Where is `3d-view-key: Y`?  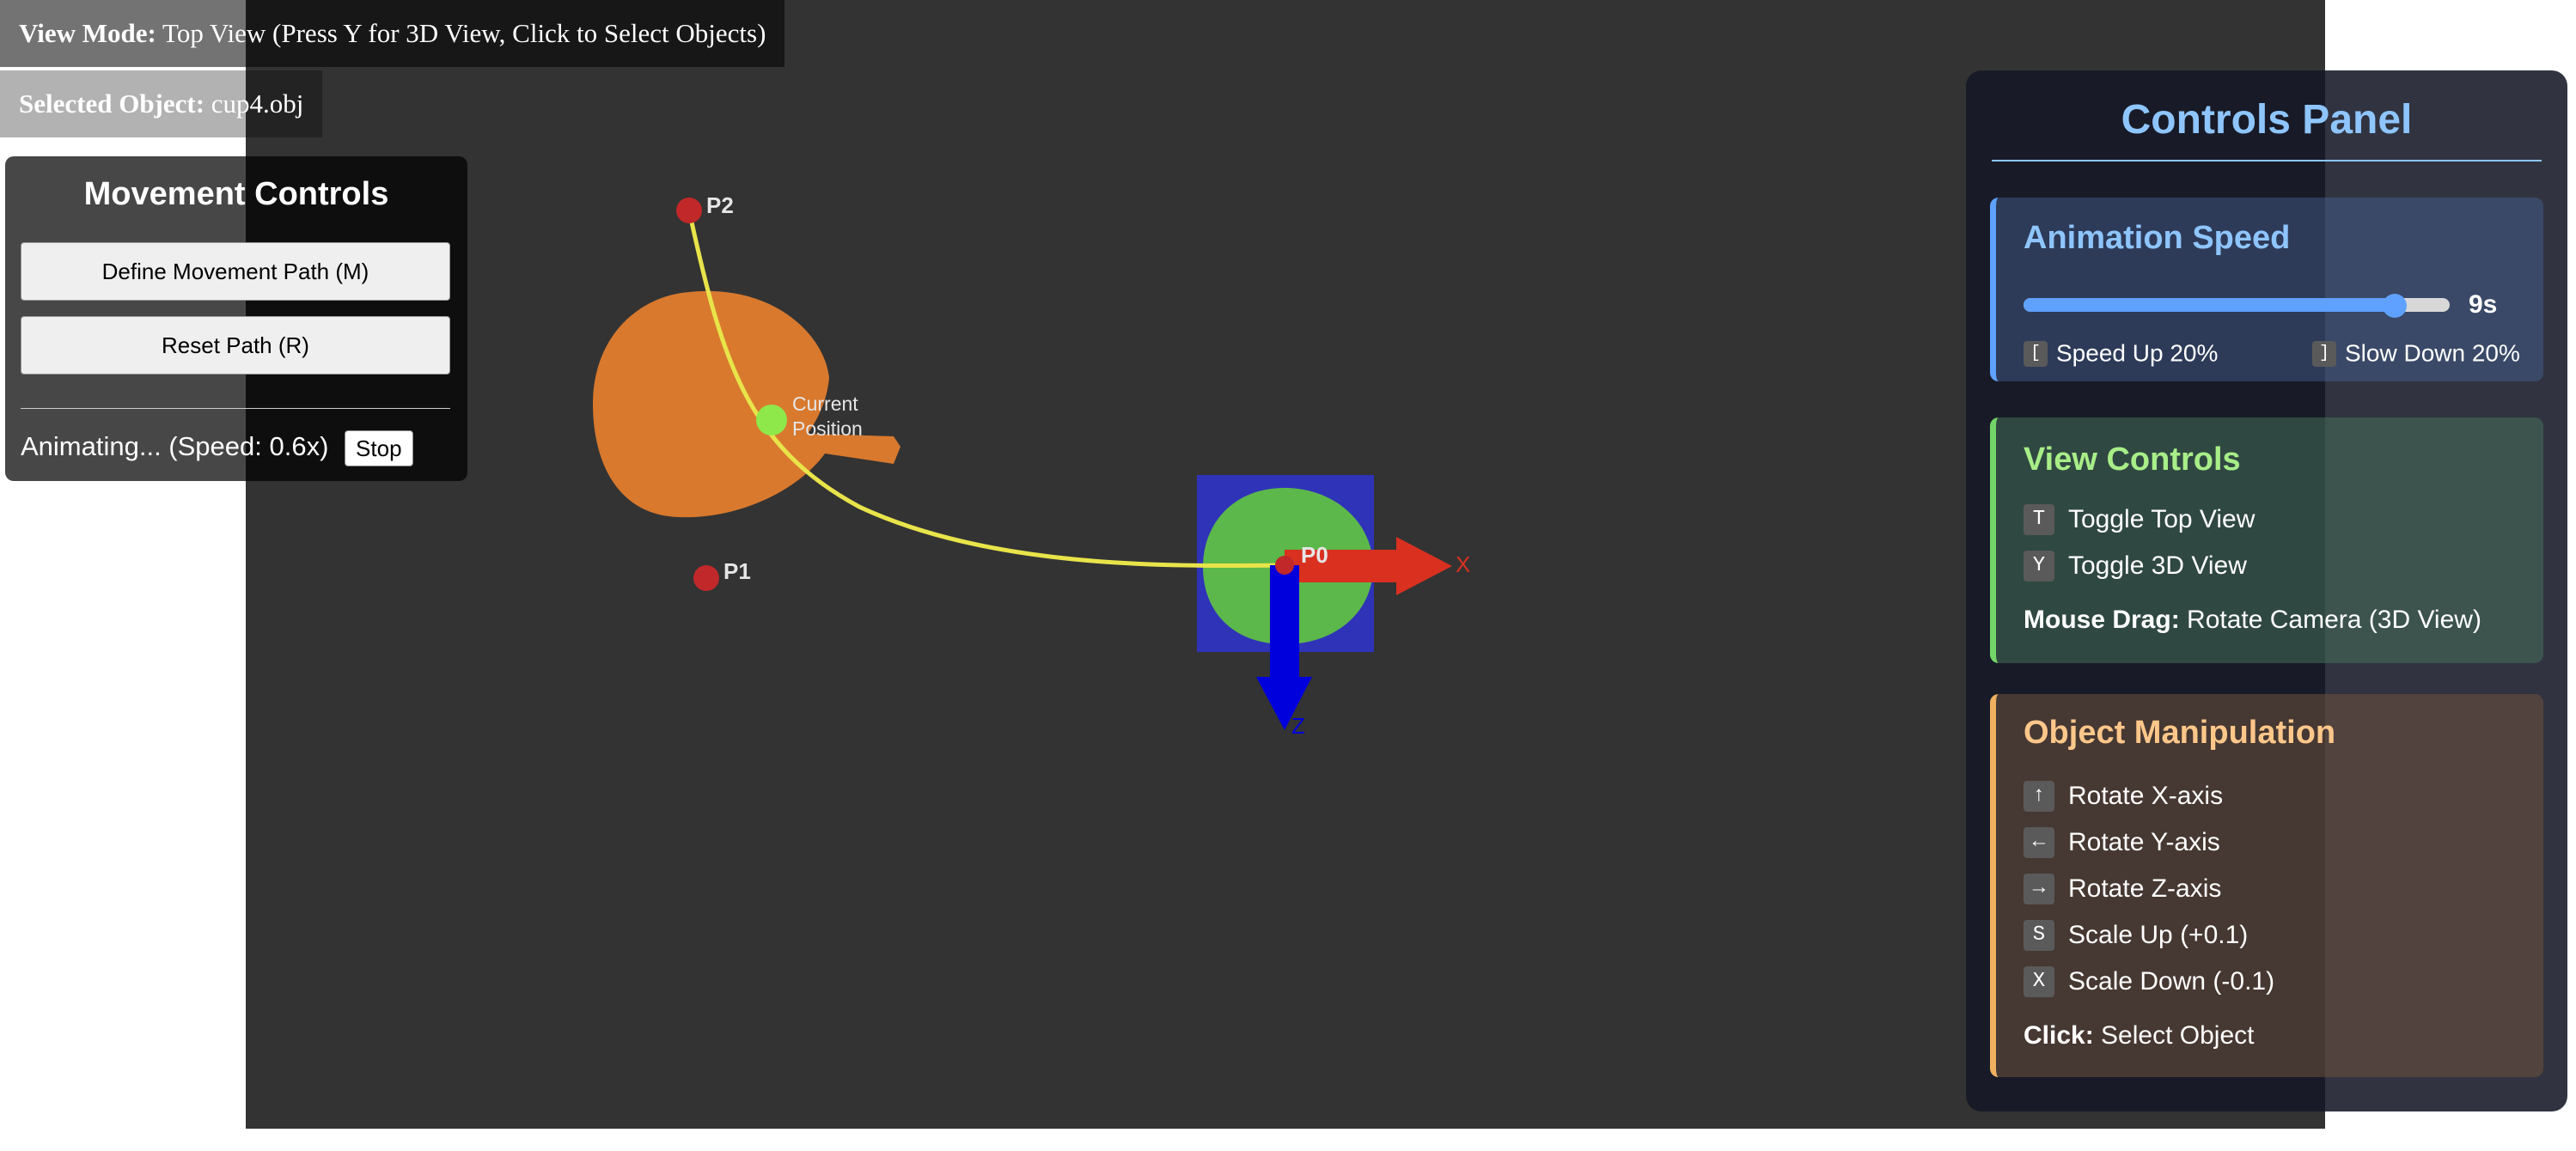
3d-view-key: Y is located at coordinates (2039, 566).